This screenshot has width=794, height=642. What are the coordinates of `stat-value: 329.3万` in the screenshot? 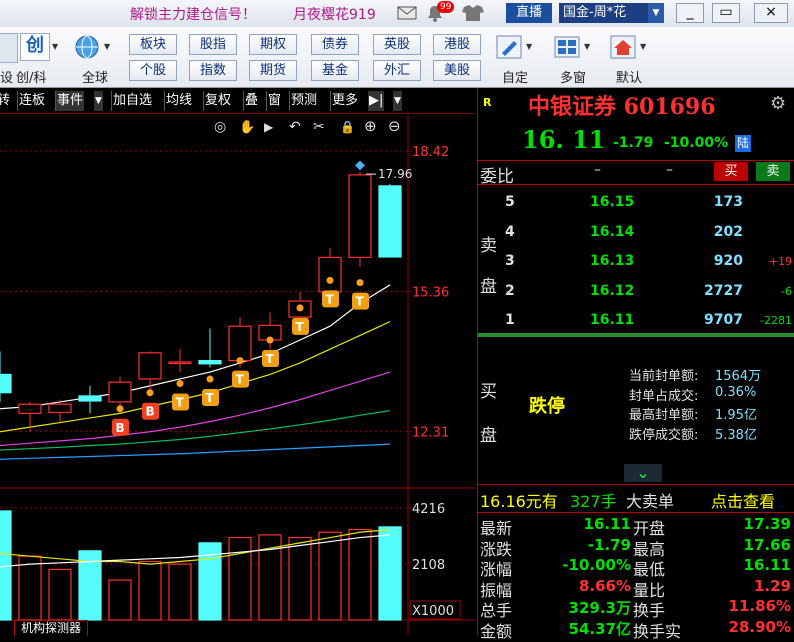 It's located at (599, 608).